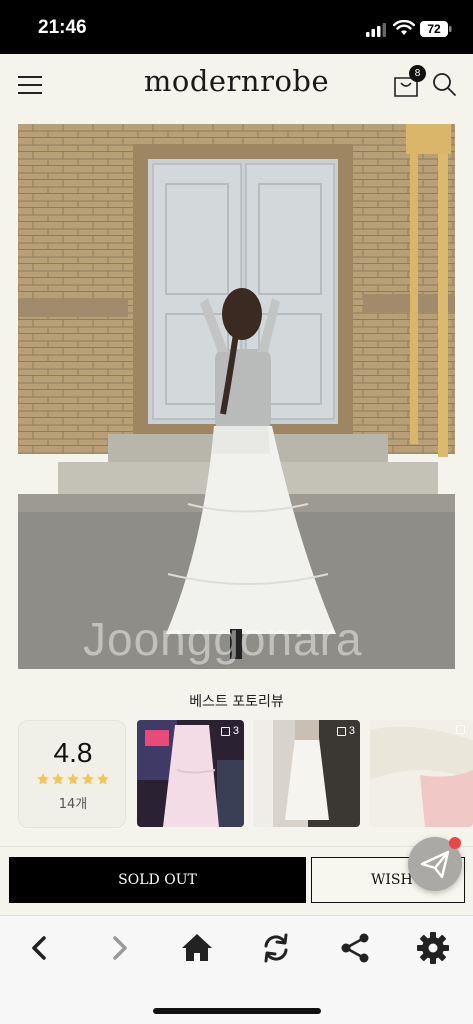 This screenshot has width=473, height=1024. Describe the element at coordinates (73, 804) in the screenshot. I see `review-count: 14개` at that location.